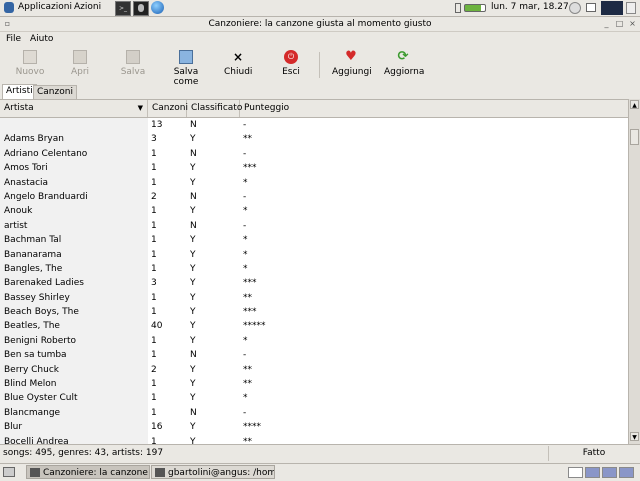  What do you see at coordinates (612, 8) in the screenshot?
I see `network-monitor-icon` at bounding box center [612, 8].